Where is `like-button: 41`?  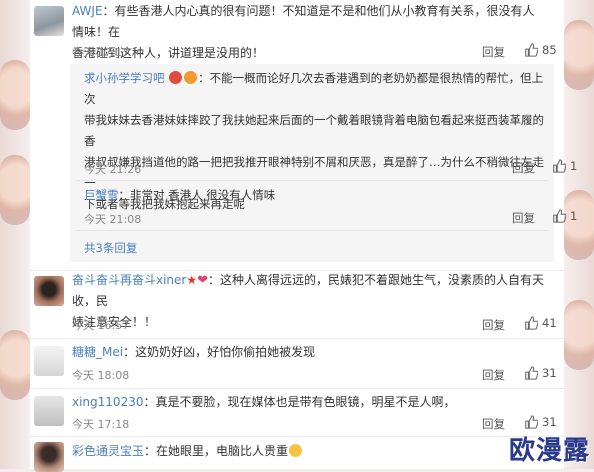 like-button: 41 is located at coordinates (540, 323).